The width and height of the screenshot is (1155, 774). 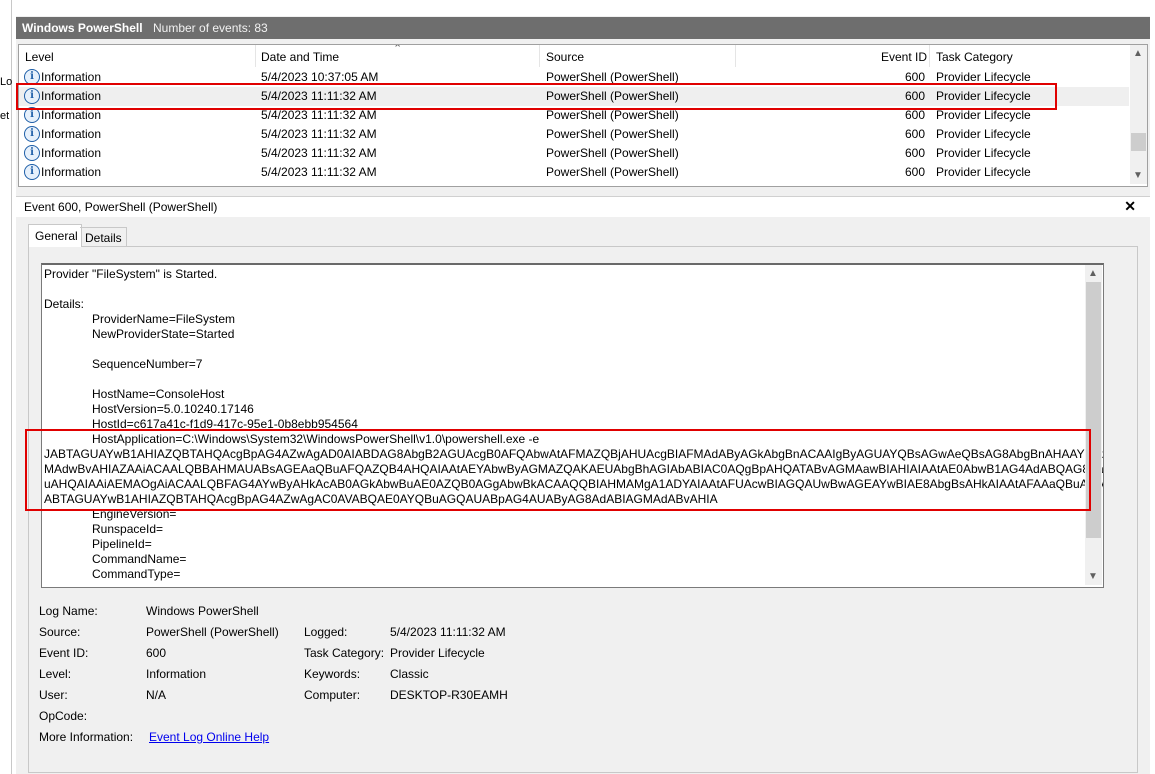 I want to click on log-name-label: Log Name:, so click(x=68, y=611).